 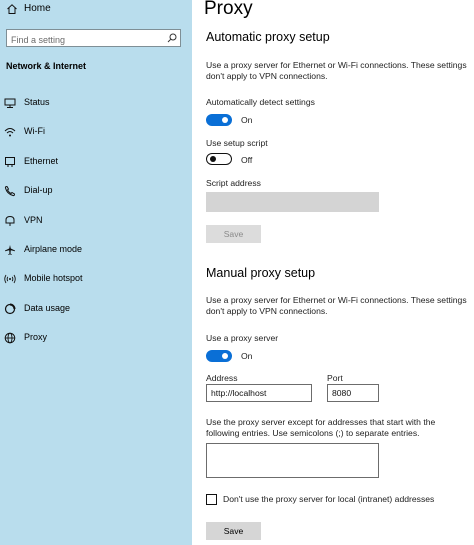 What do you see at coordinates (247, 120) in the screenshot?
I see `auto-detect-state: On` at bounding box center [247, 120].